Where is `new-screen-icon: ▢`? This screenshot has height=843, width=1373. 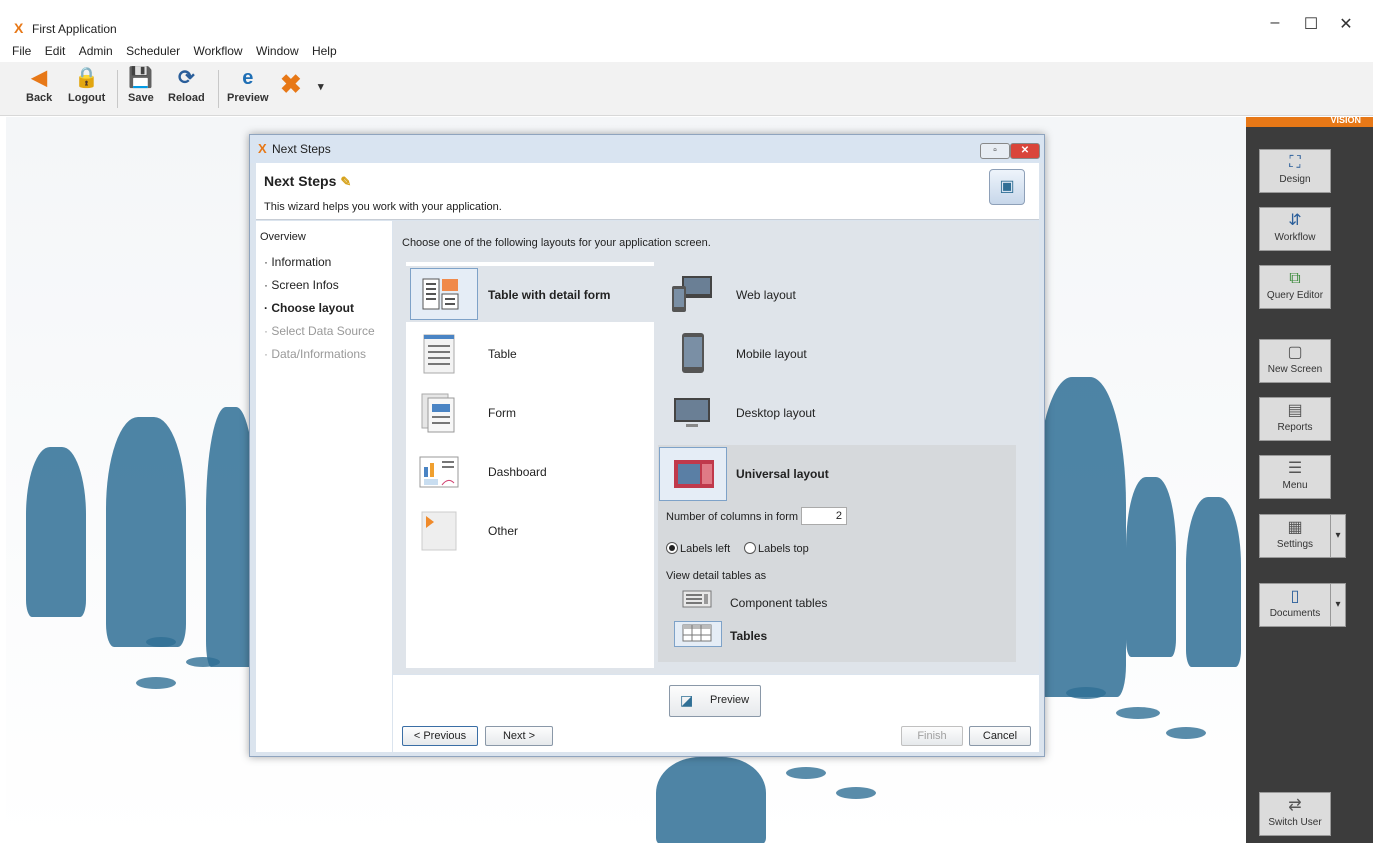 new-screen-icon: ▢ is located at coordinates (1295, 352).